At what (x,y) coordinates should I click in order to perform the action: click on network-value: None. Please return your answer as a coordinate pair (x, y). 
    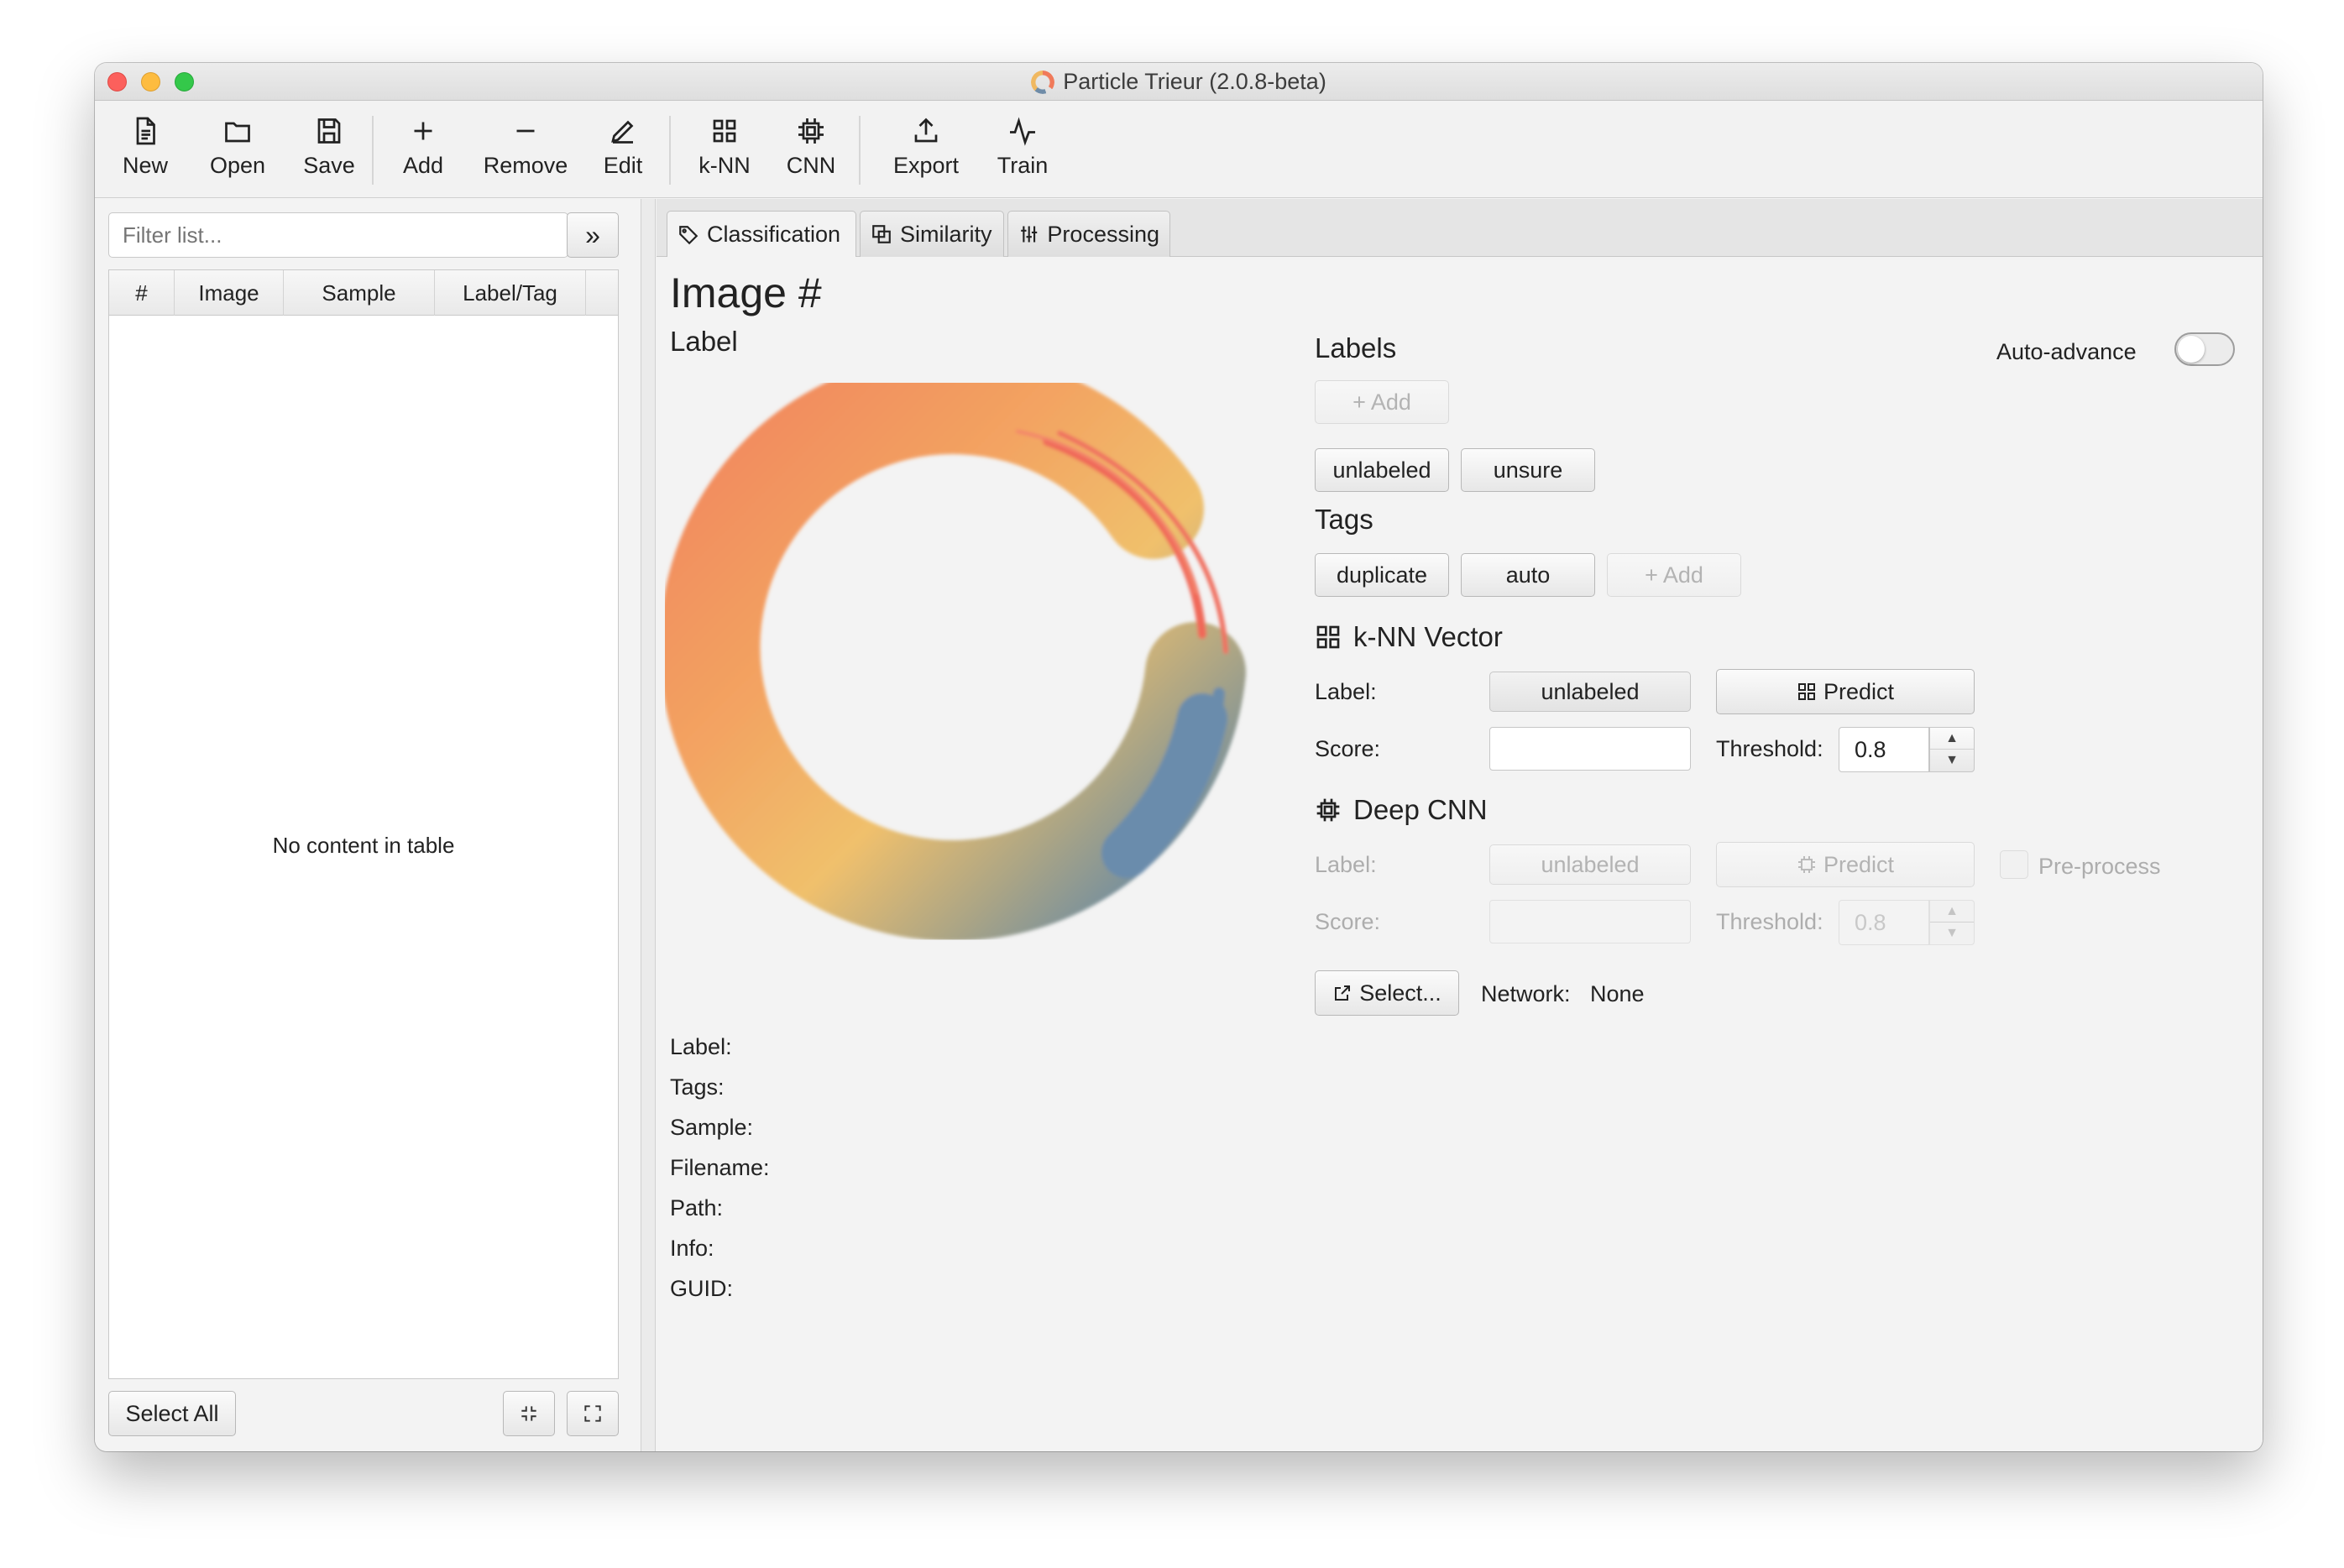
    Looking at the image, I should click on (1617, 993).